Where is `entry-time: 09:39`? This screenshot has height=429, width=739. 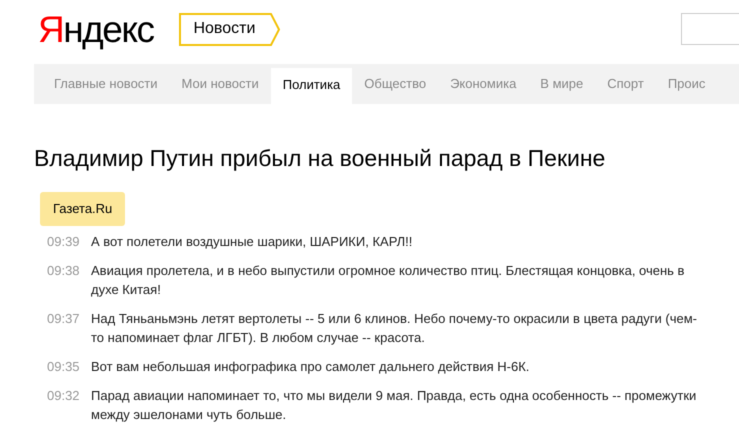
entry-time: 09:39 is located at coordinates (64, 241).